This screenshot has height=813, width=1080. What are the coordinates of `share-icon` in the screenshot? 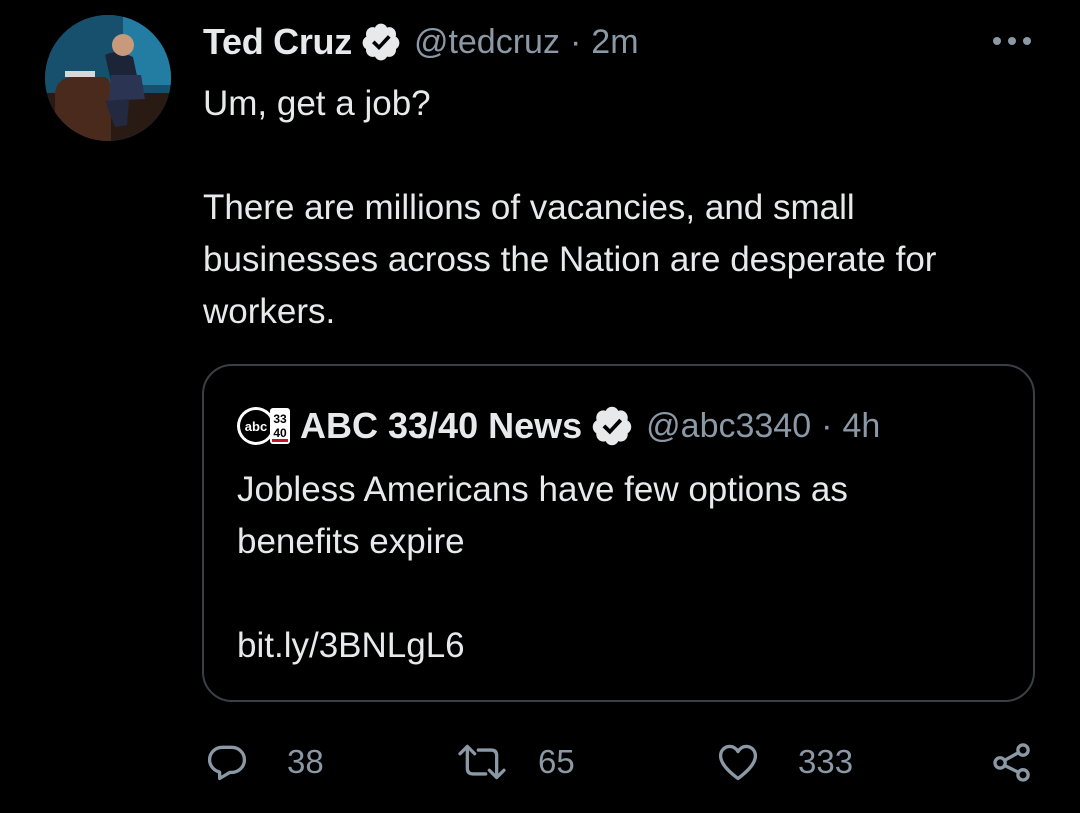 It's located at (1011, 762).